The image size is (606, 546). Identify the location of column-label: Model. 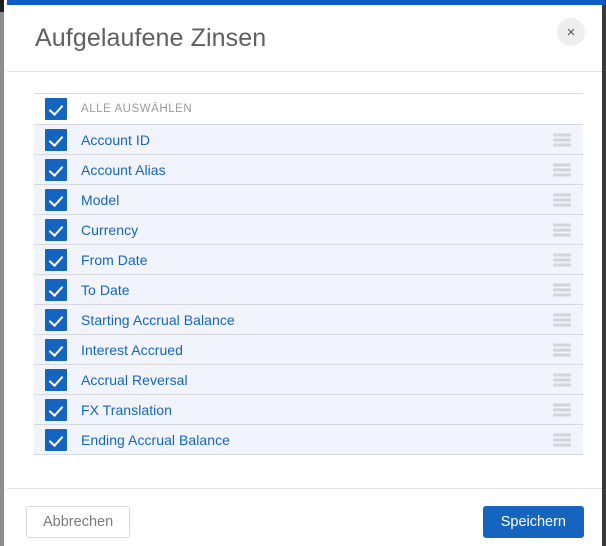
(100, 199).